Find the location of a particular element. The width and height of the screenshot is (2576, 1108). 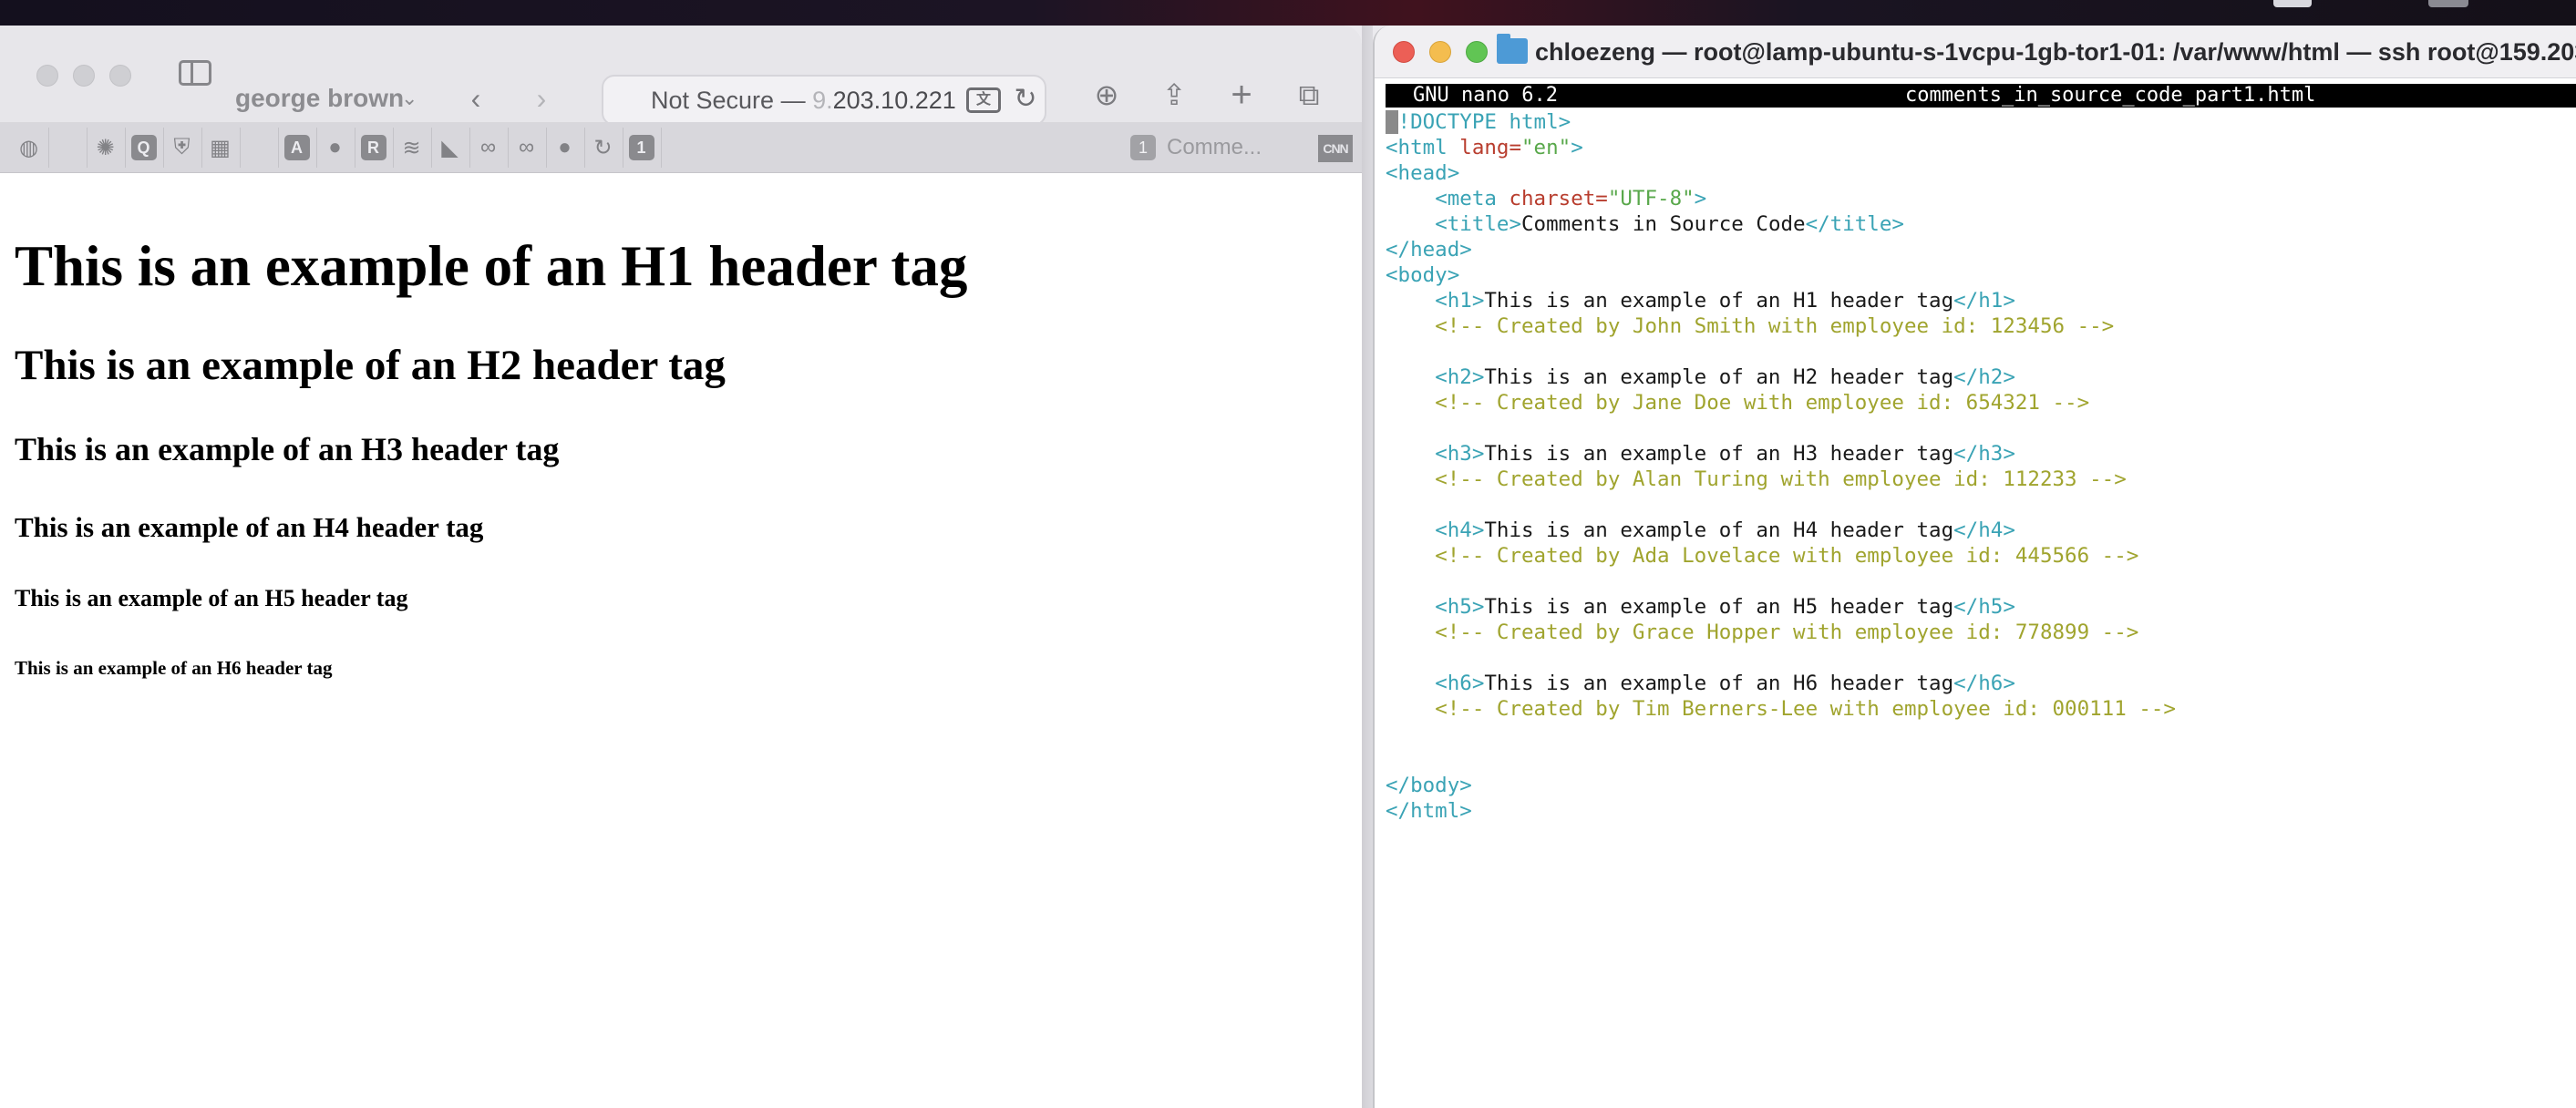

code-tag: > is located at coordinates (1577, 147).